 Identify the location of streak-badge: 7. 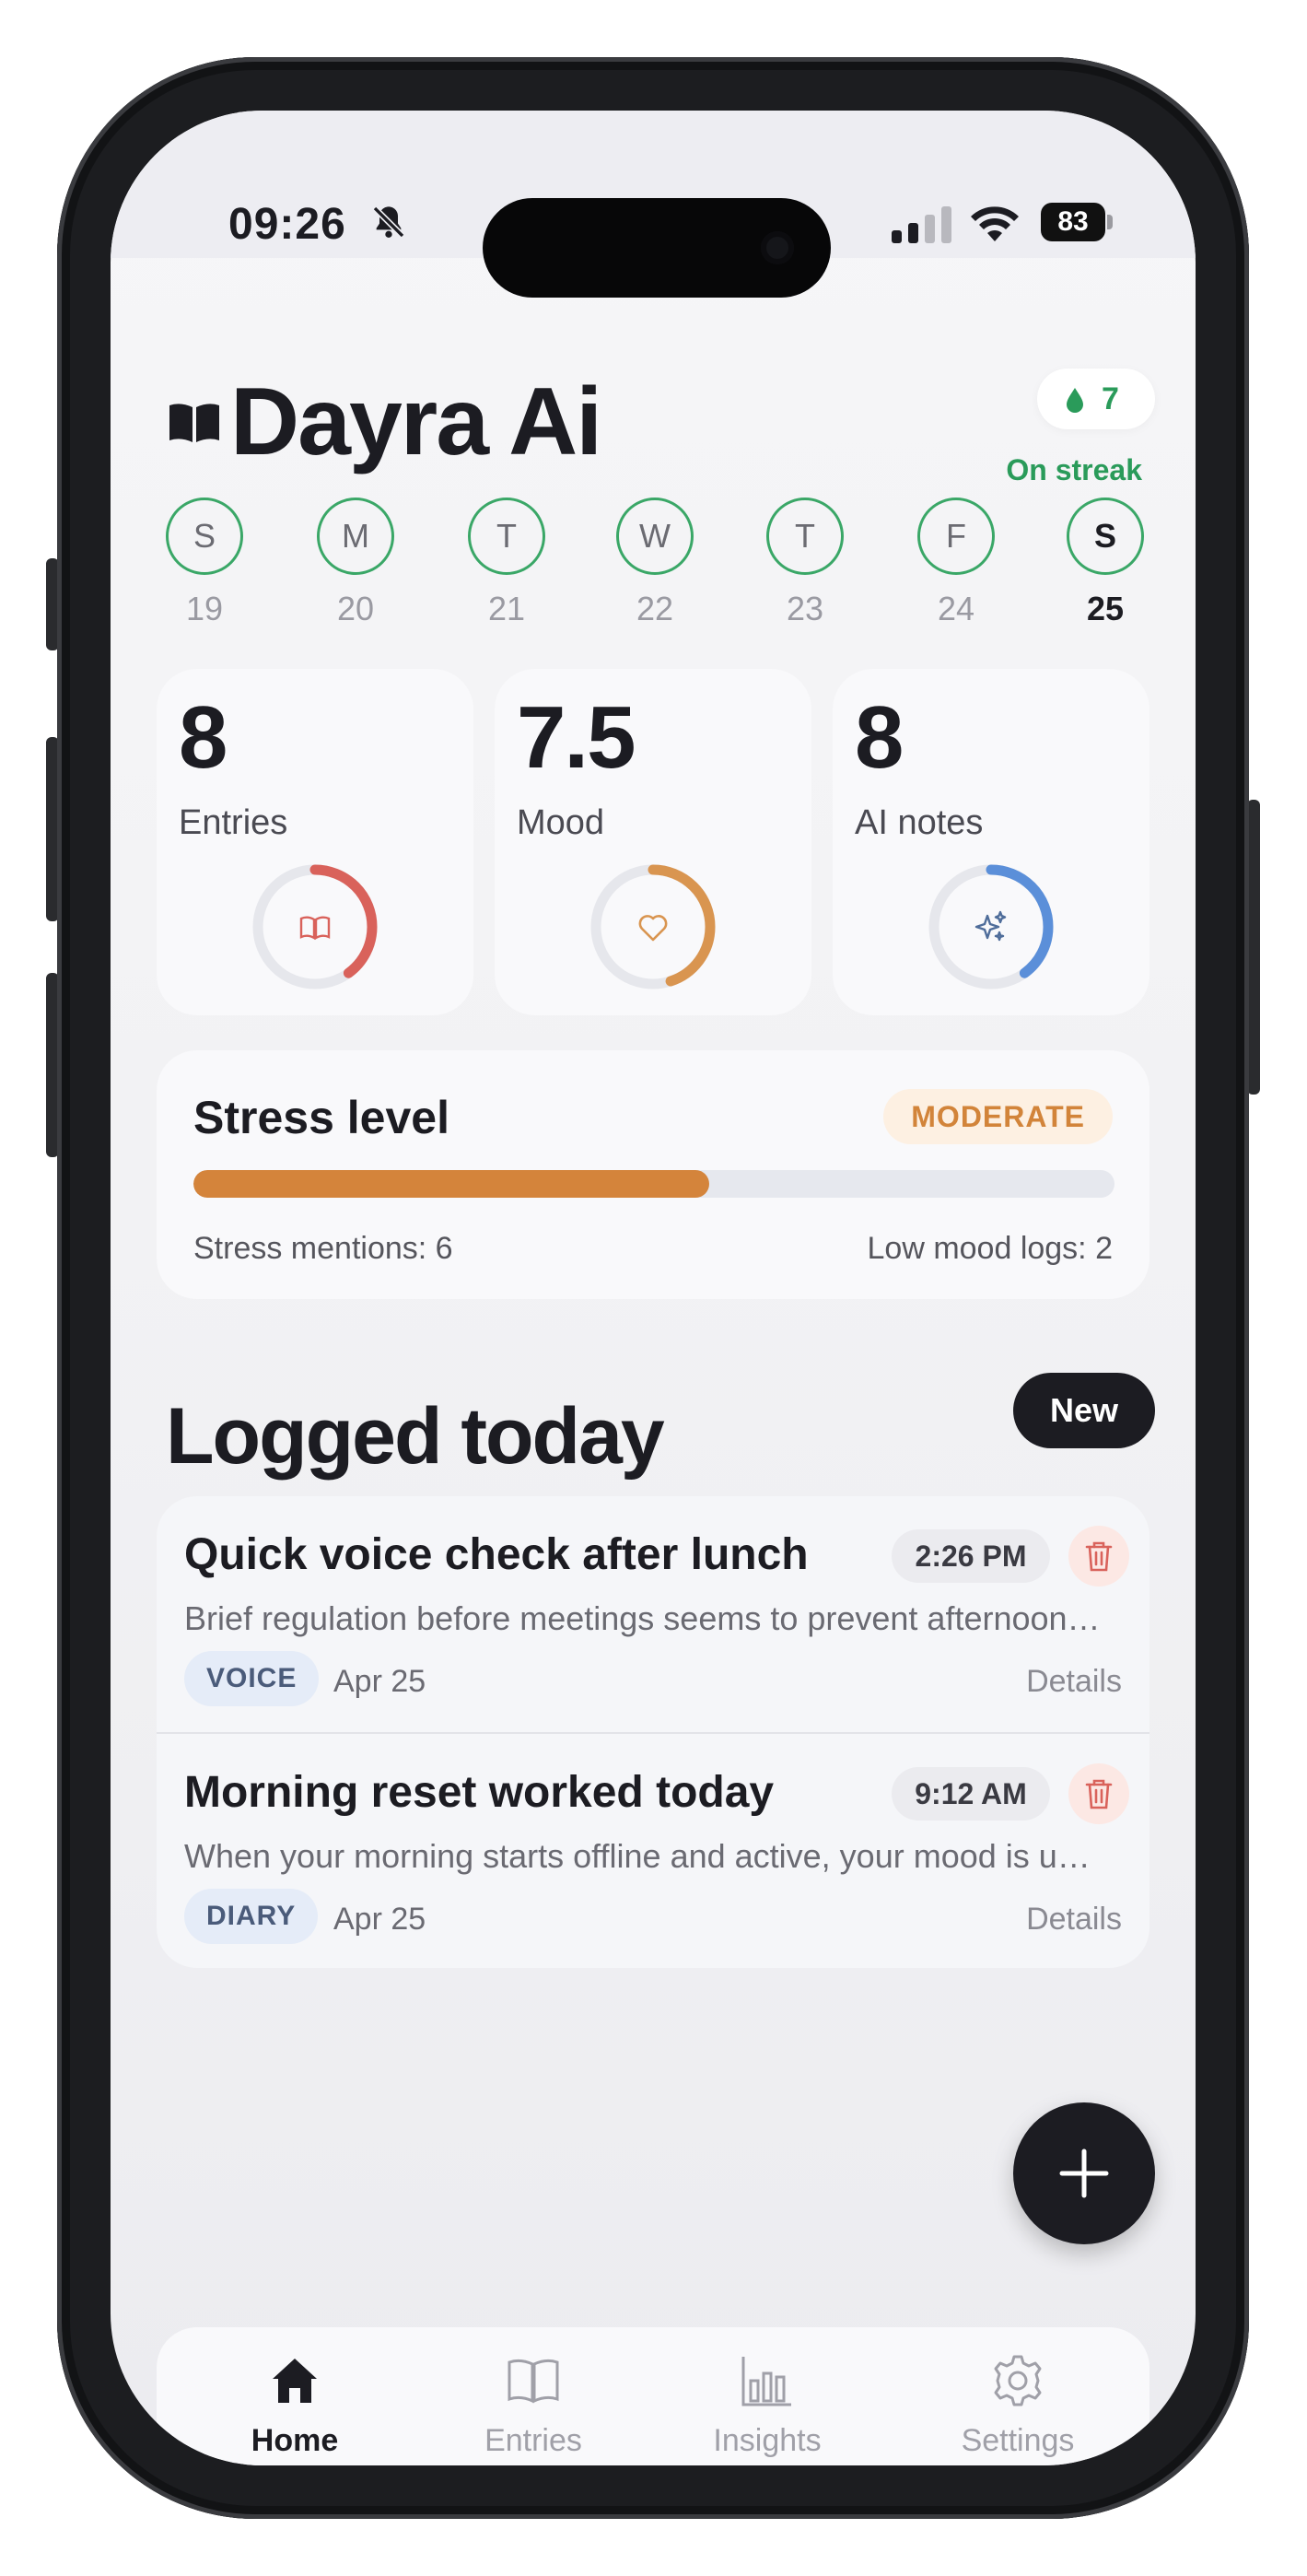
(1096, 399).